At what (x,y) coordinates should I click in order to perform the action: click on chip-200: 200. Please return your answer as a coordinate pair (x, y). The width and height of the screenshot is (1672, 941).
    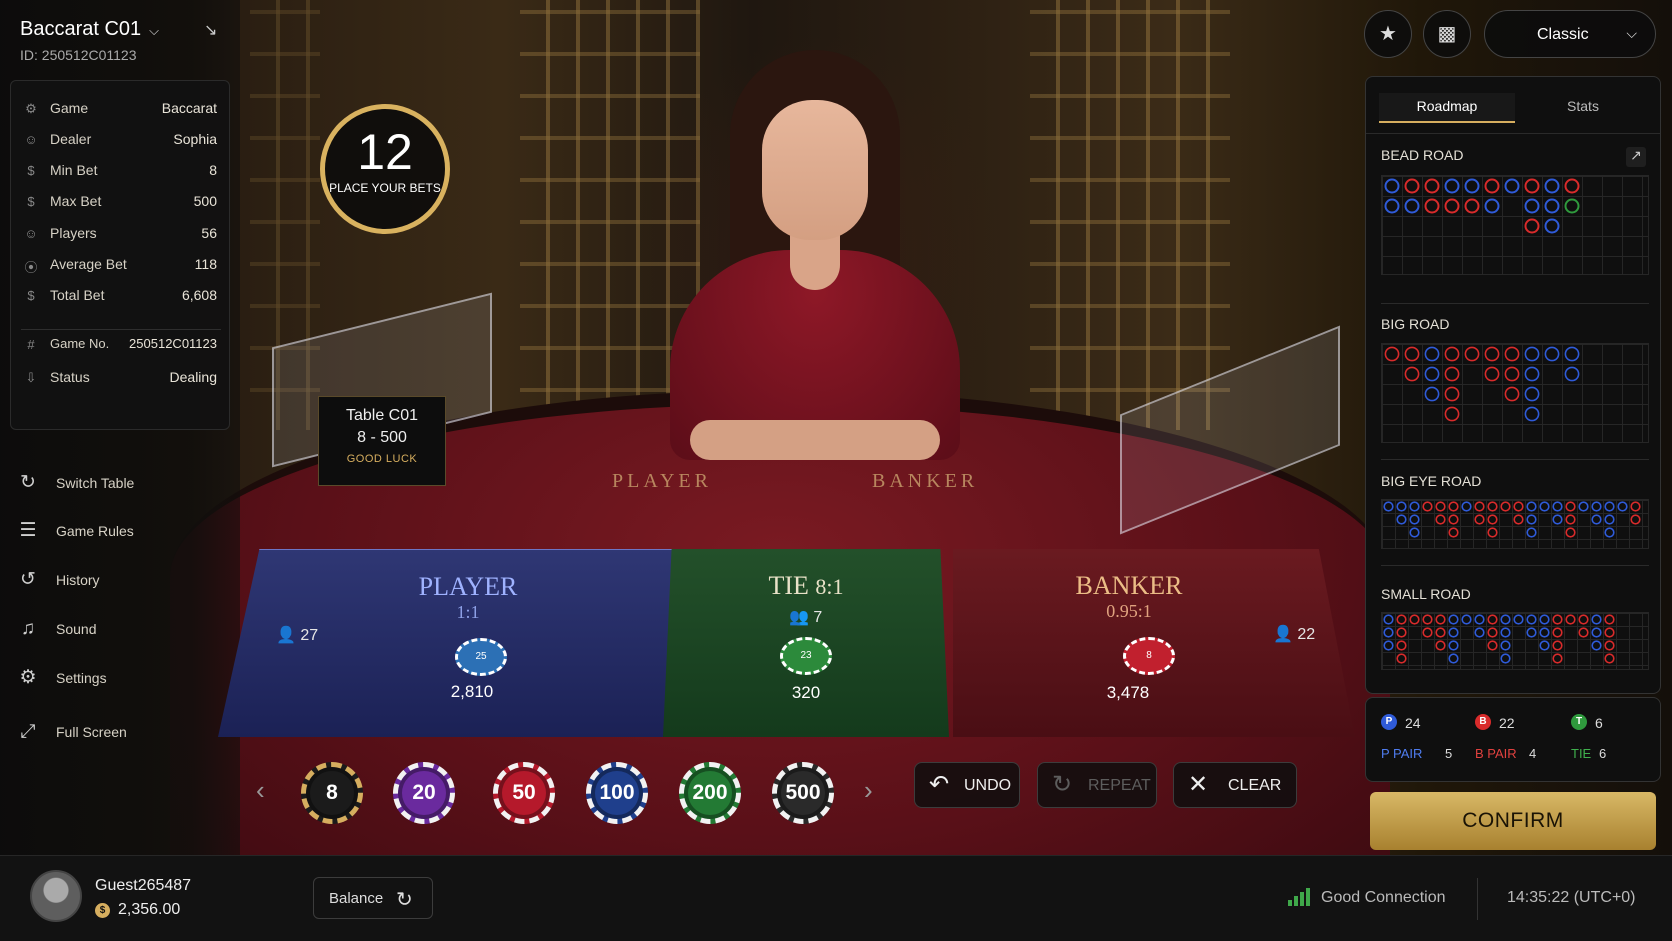
    Looking at the image, I should click on (710, 793).